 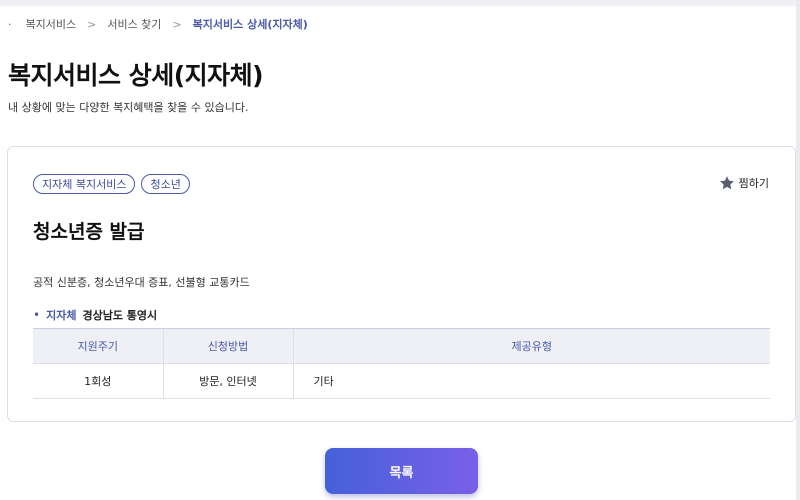 I want to click on service-info-table: 지원주기 신청방법 제공유형 1회성 방문, 인터넷 기타, so click(x=401, y=363).